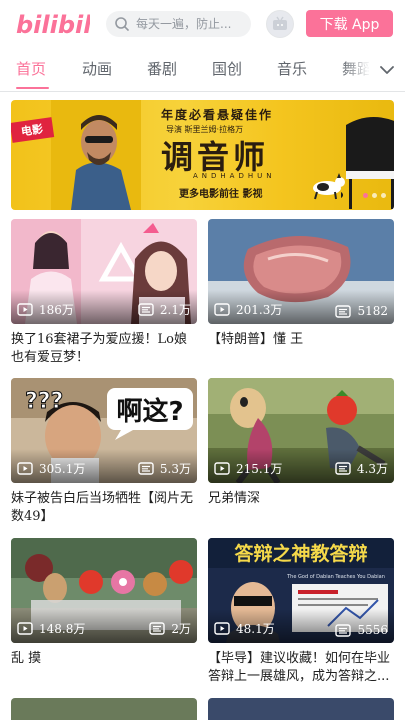  I want to click on video-thumbnail: 215.1万 4.3万, so click(301, 430).